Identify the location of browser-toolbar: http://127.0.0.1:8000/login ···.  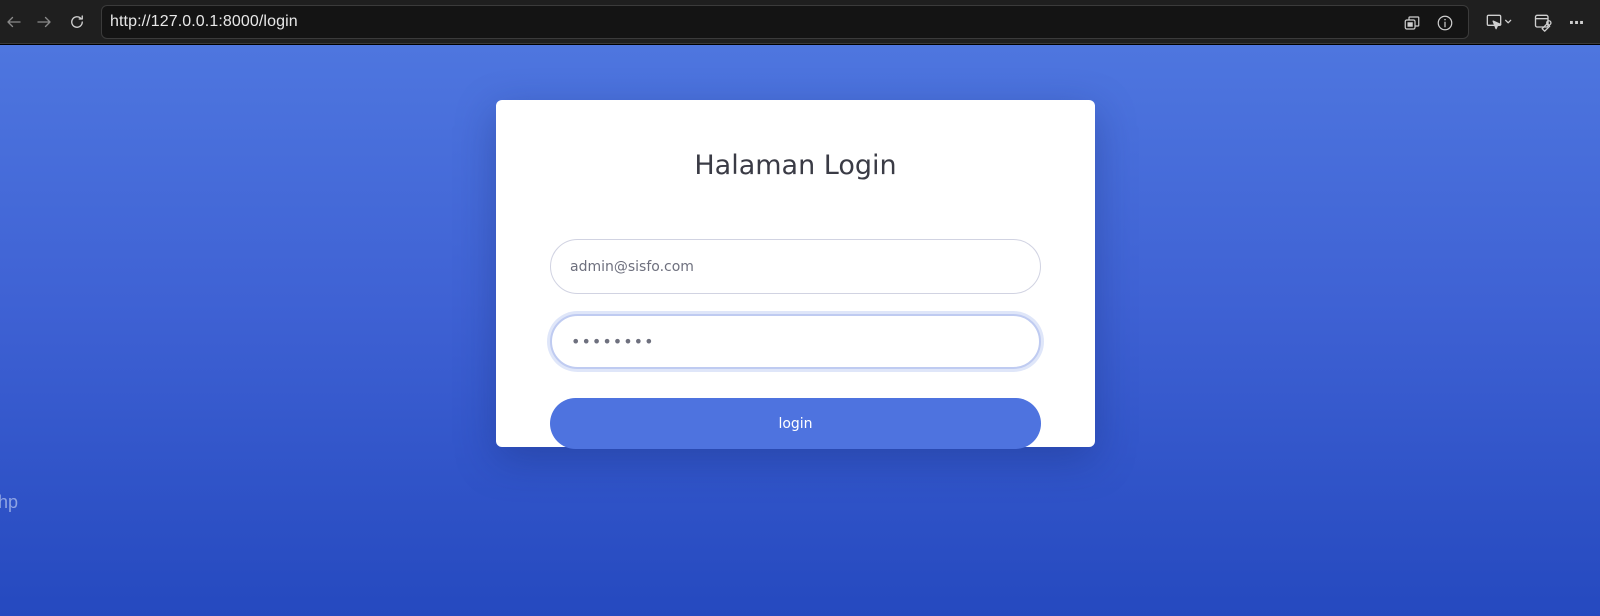
(800, 22).